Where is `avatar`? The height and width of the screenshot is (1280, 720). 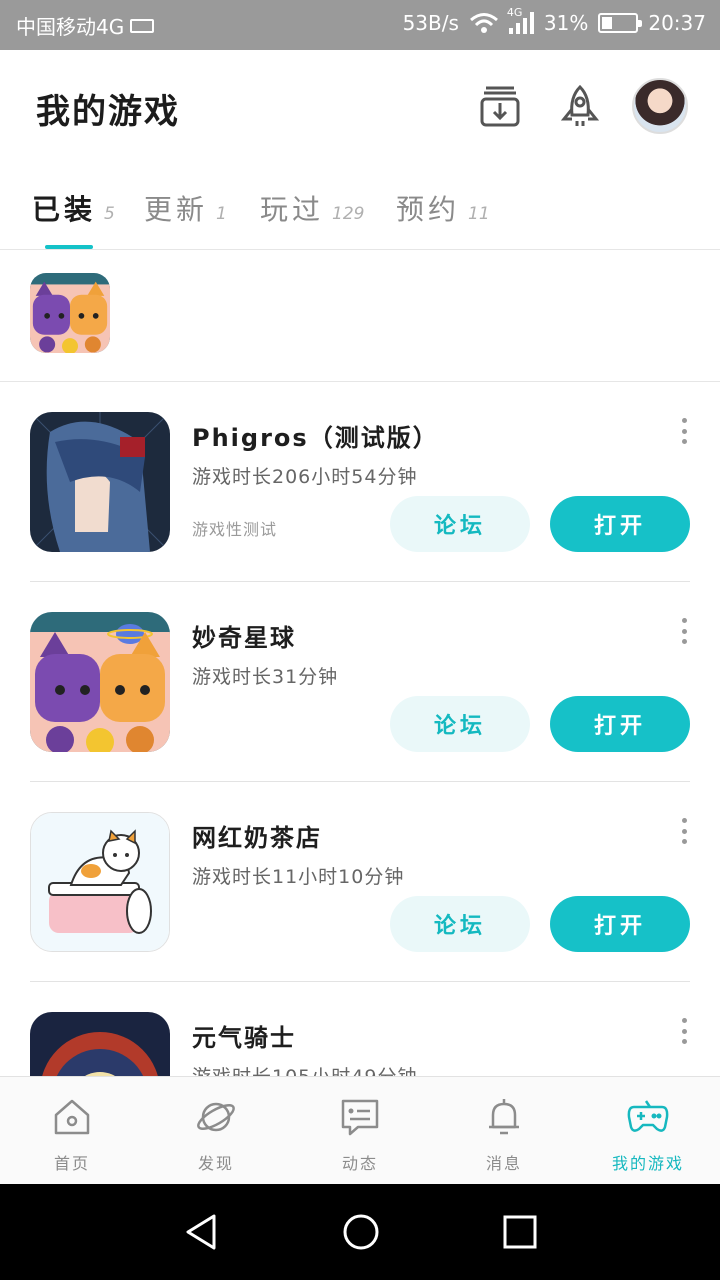
avatar is located at coordinates (660, 106).